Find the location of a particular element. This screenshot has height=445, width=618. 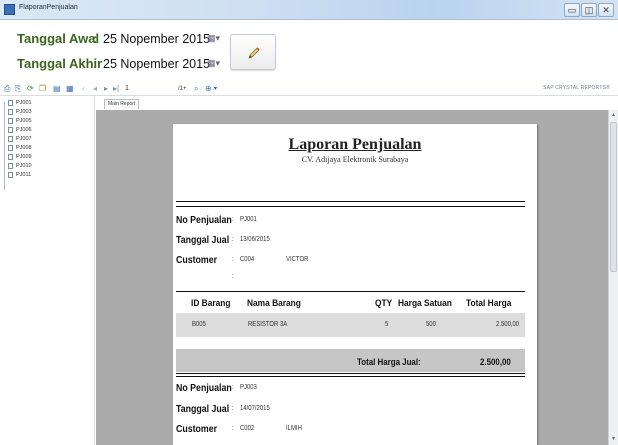

tree-item-label: PJ008 is located at coordinates (24, 148).